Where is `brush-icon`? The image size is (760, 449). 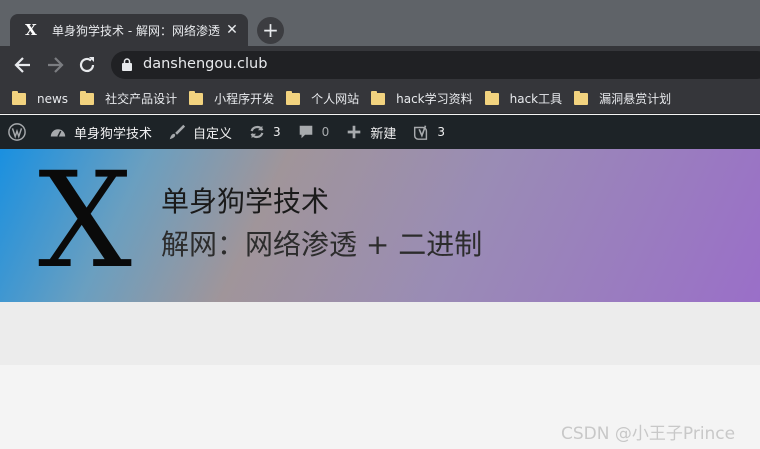 brush-icon is located at coordinates (177, 132).